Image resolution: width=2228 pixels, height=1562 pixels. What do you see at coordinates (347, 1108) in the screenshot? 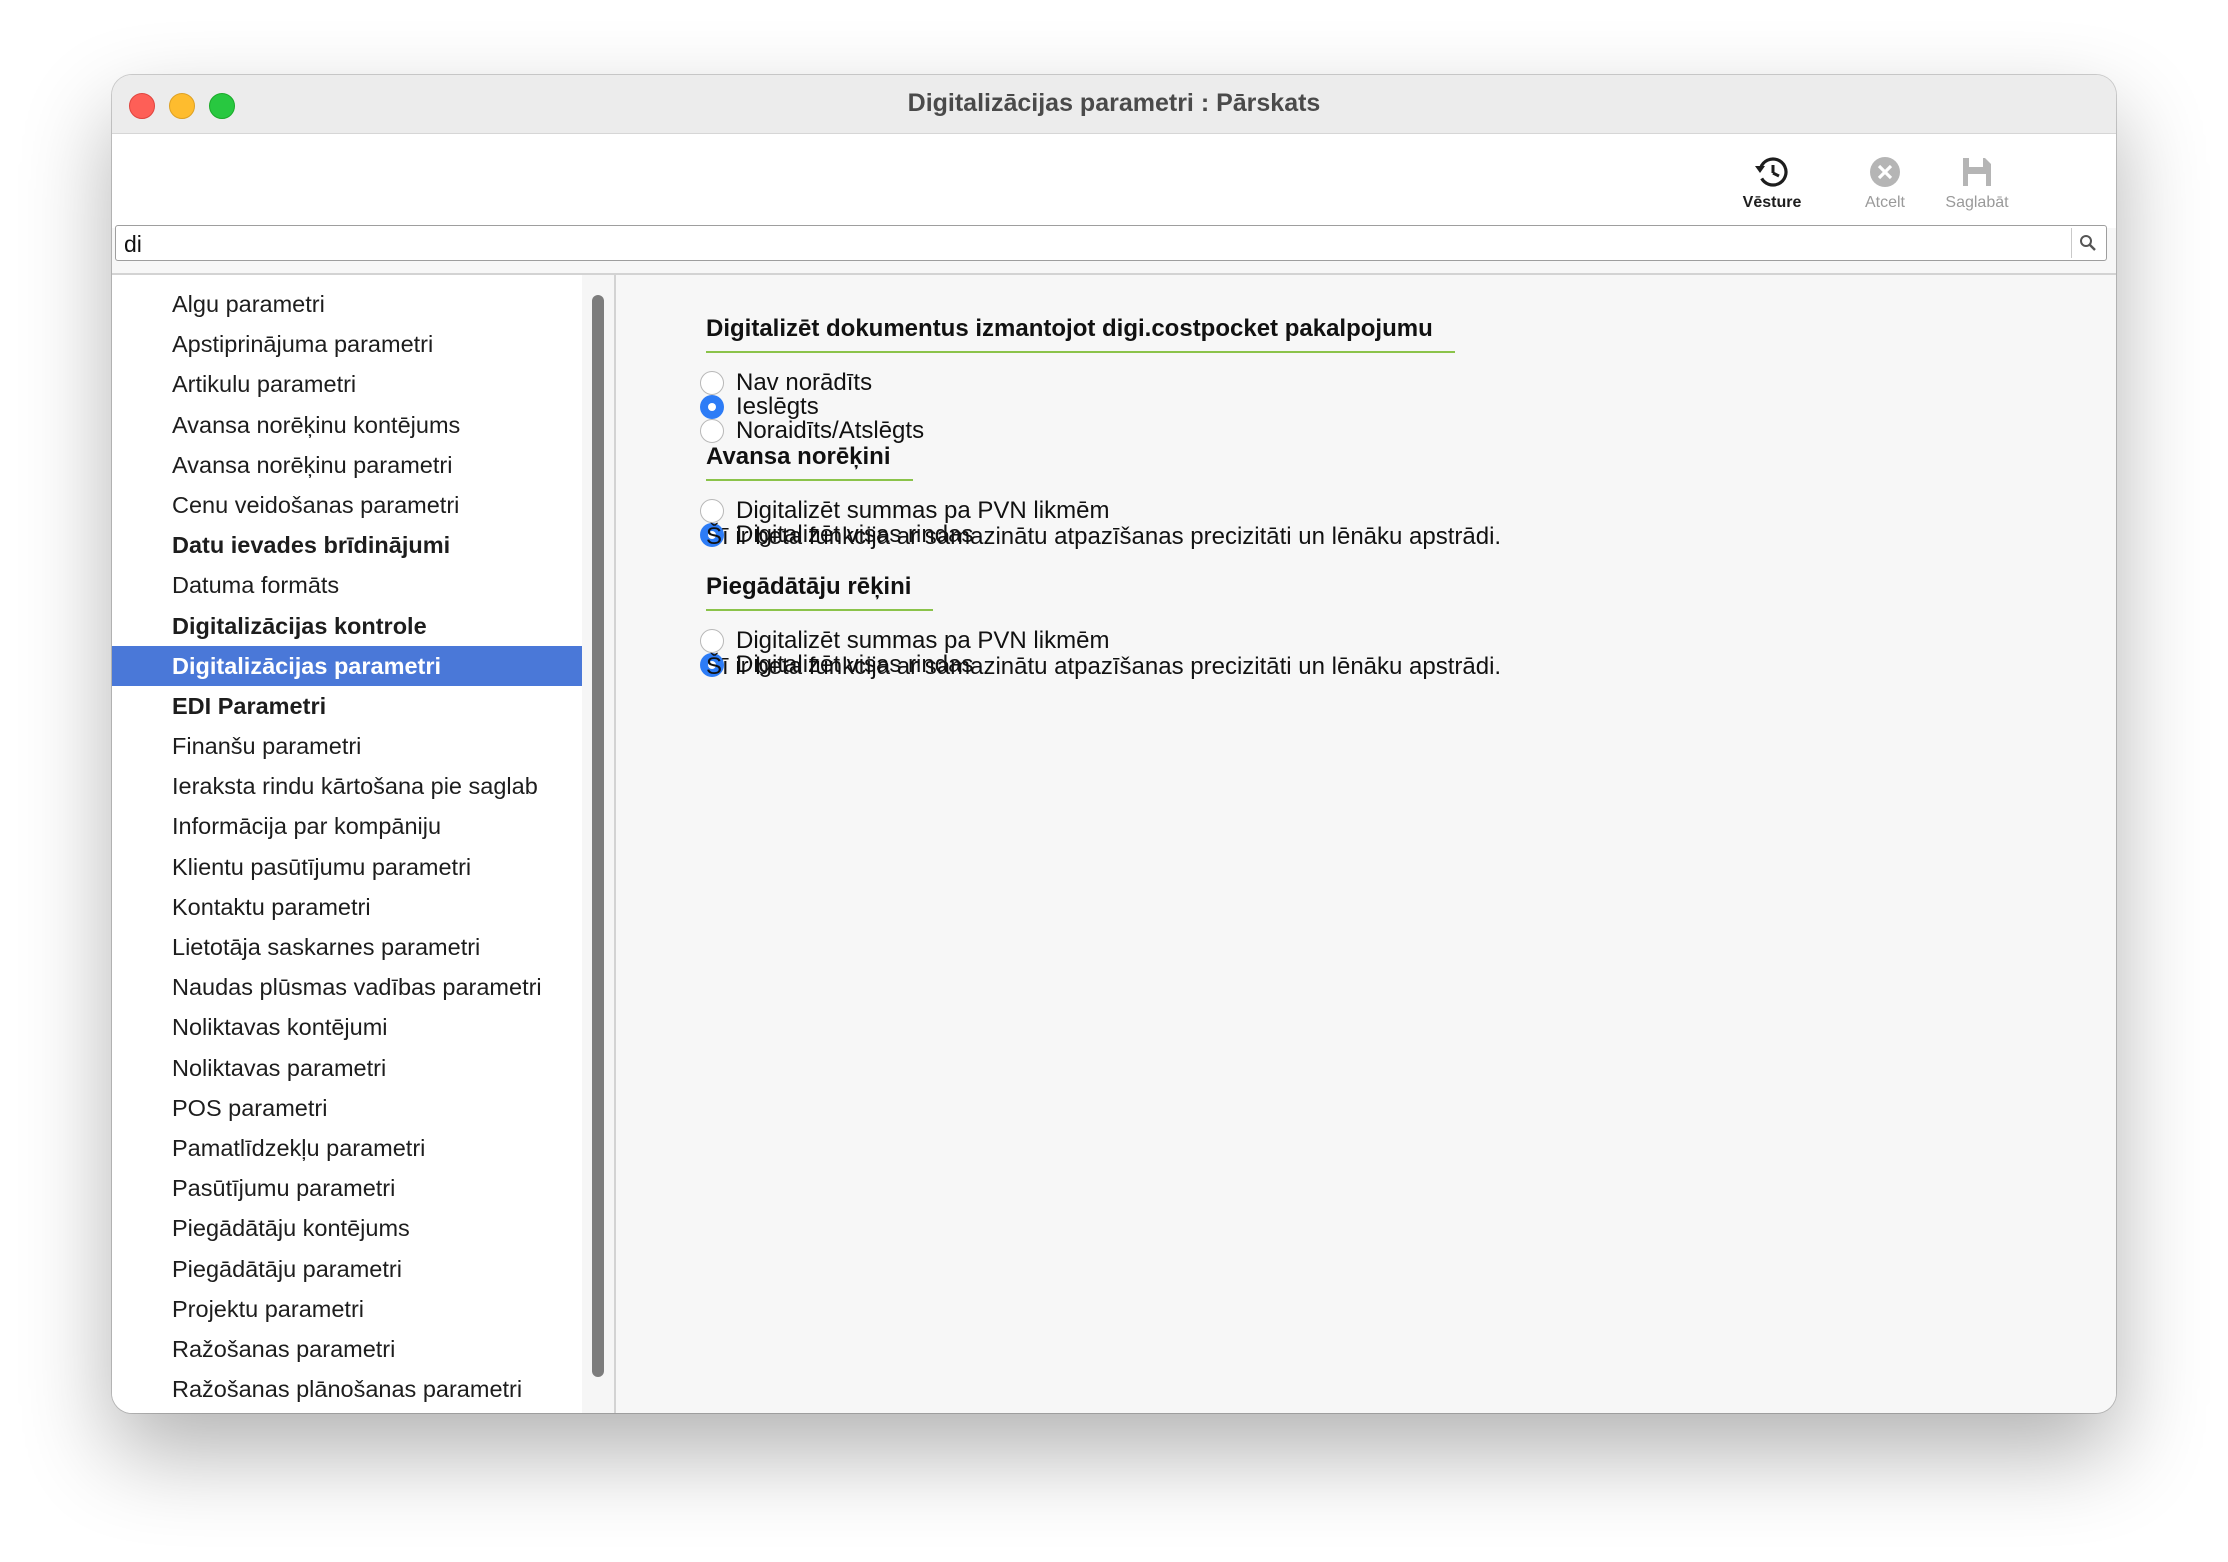
I see `sidebar-item: POS parametri` at bounding box center [347, 1108].